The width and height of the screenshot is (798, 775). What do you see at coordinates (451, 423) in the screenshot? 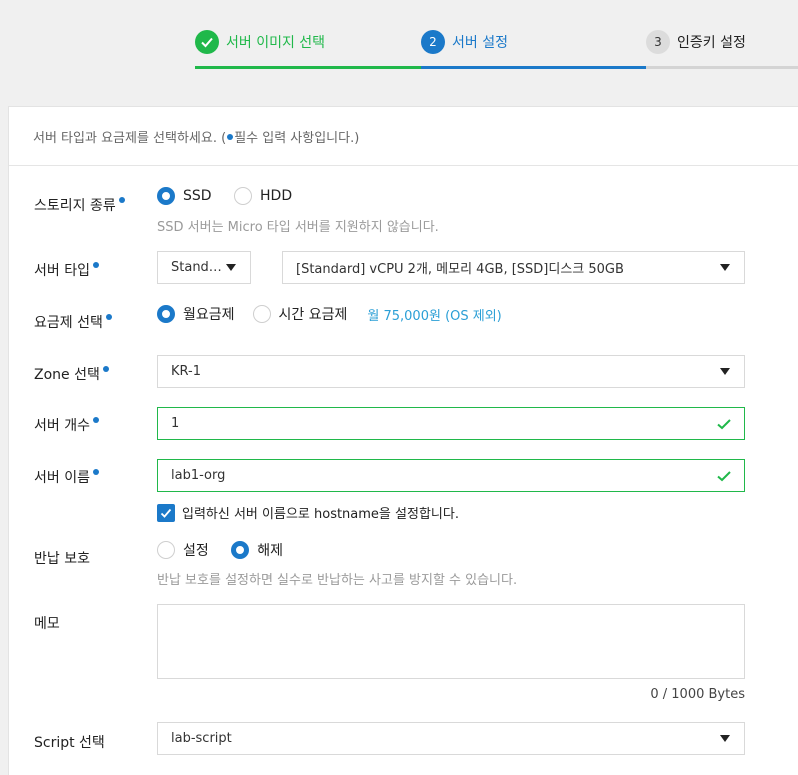
I see `server-count-input: 1` at bounding box center [451, 423].